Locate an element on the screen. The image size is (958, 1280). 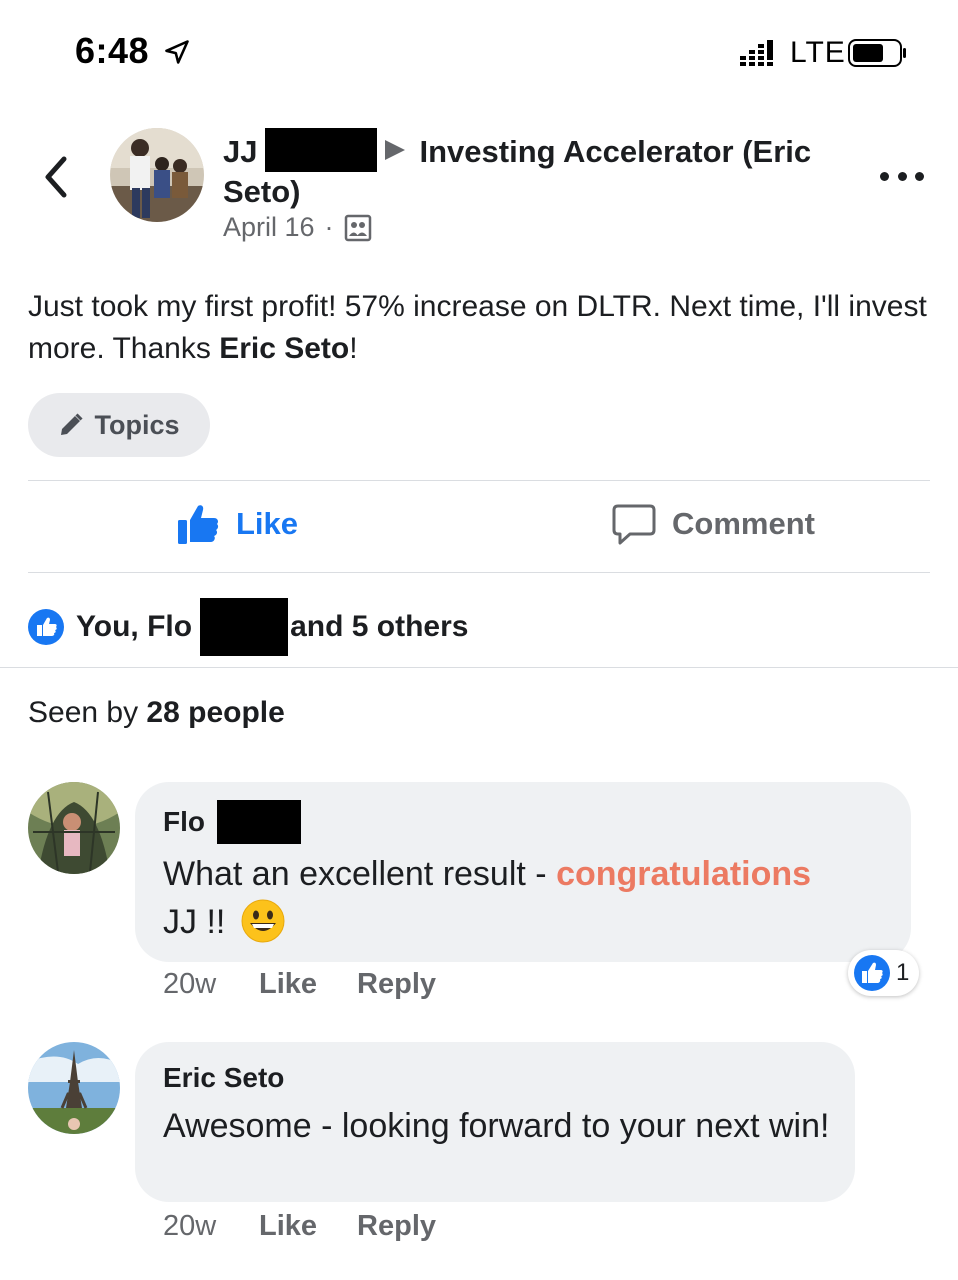
reaction-count-number: 1 is located at coordinates (903, 972).